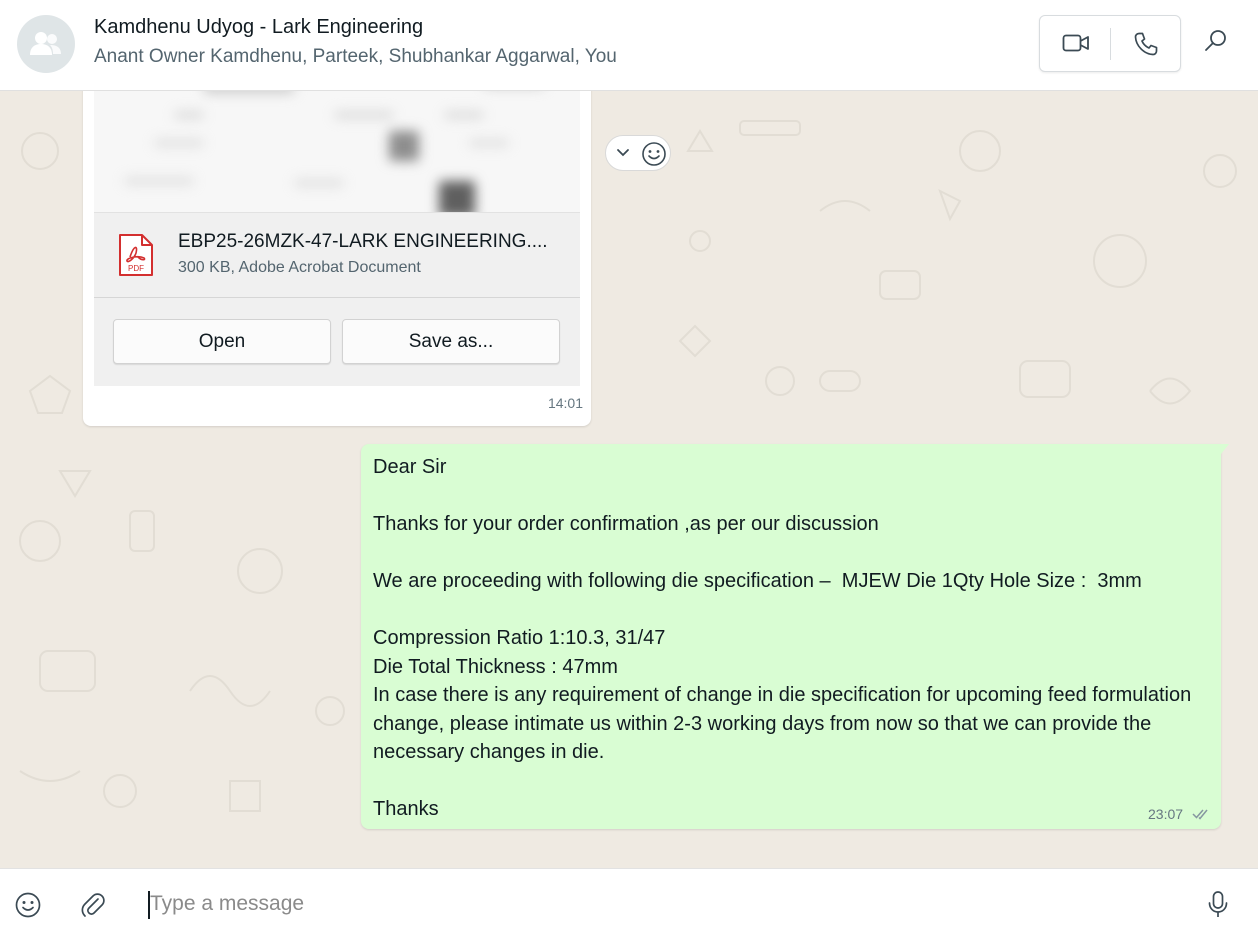 The image size is (1258, 937). I want to click on svg-text: PDF, so click(136, 268).